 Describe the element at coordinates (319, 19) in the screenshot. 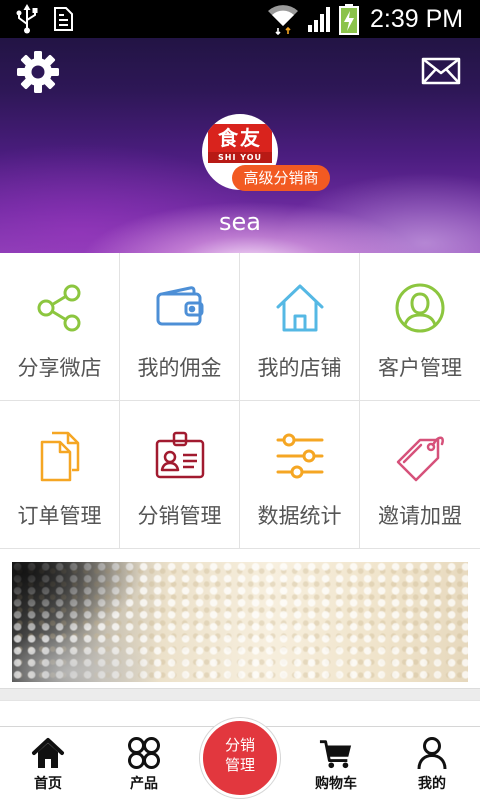

I see `signal-icon` at that location.